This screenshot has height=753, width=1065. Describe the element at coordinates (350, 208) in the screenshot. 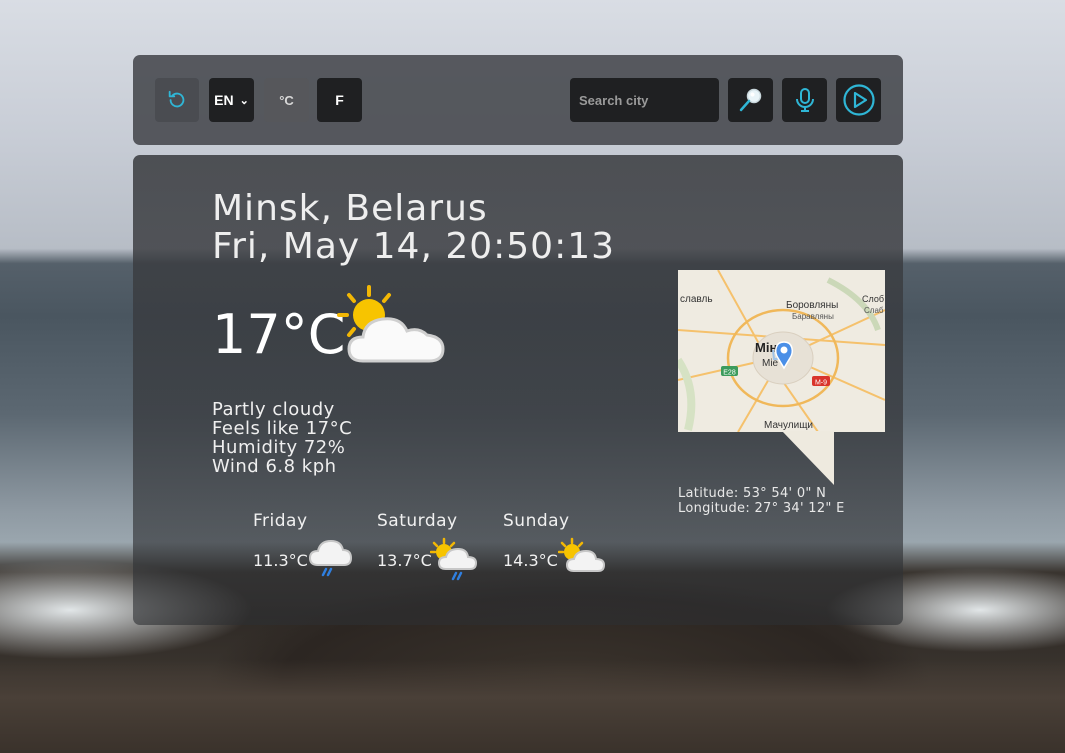

I see `city-name: Minsk, Belarus` at that location.